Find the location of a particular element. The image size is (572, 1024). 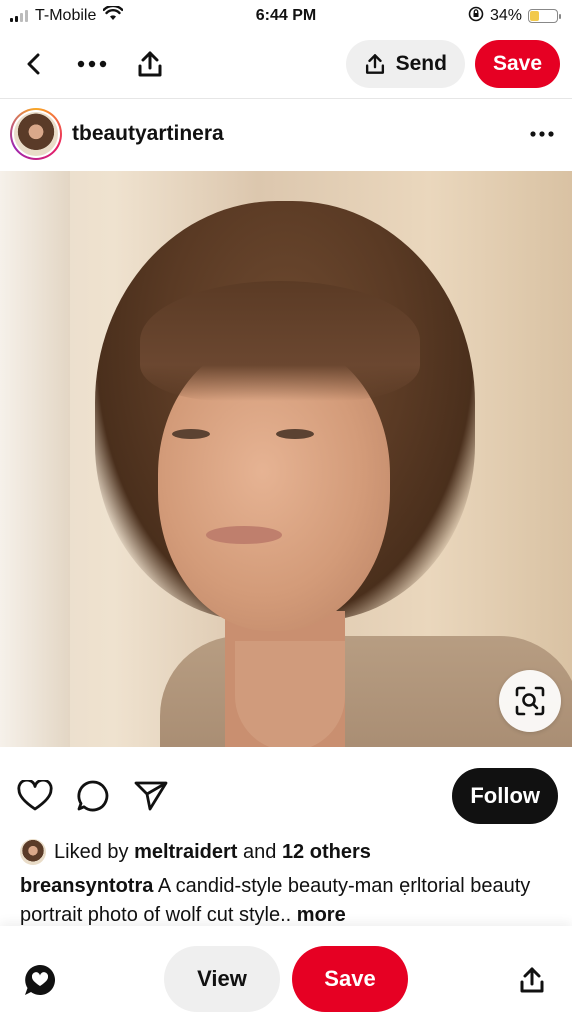

liked-connector: and is located at coordinates (260, 851).